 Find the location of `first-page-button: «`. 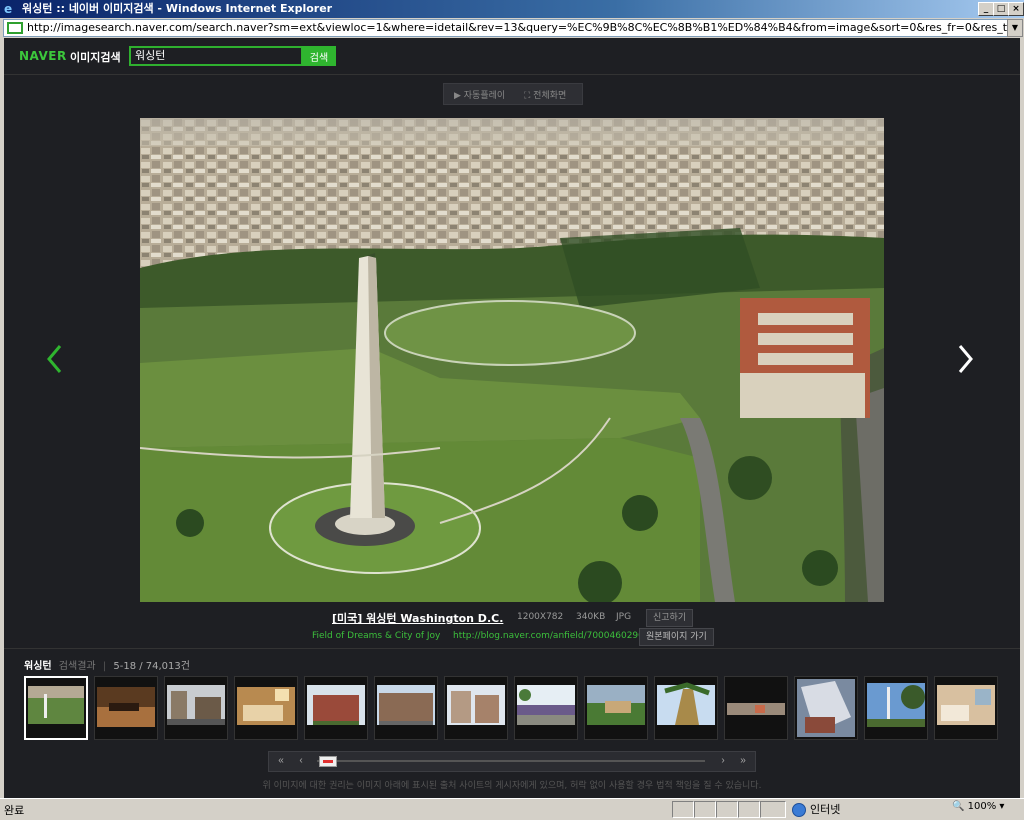

first-page-button: « is located at coordinates (281, 761).